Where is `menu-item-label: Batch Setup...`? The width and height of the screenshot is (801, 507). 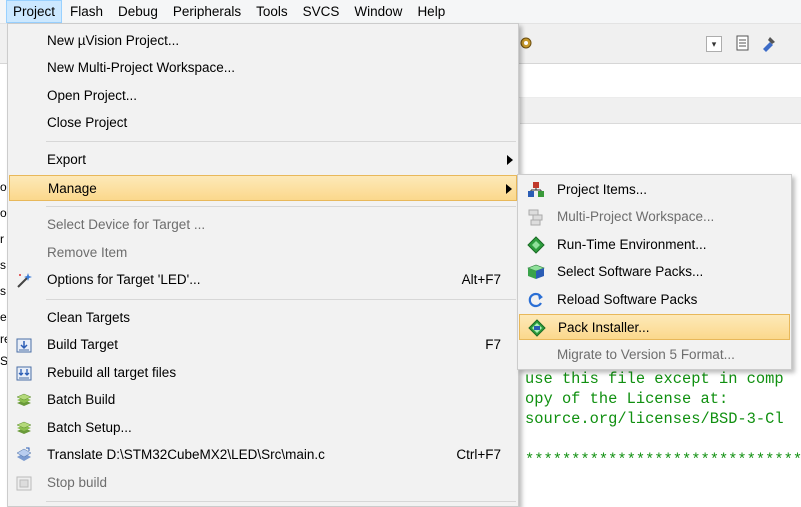
menu-item-label: Batch Setup... is located at coordinates (89, 427).